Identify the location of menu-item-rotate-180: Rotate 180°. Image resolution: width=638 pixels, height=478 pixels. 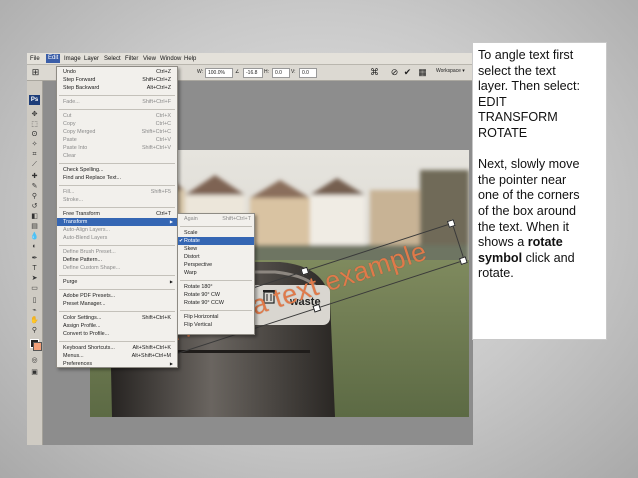
(216, 287).